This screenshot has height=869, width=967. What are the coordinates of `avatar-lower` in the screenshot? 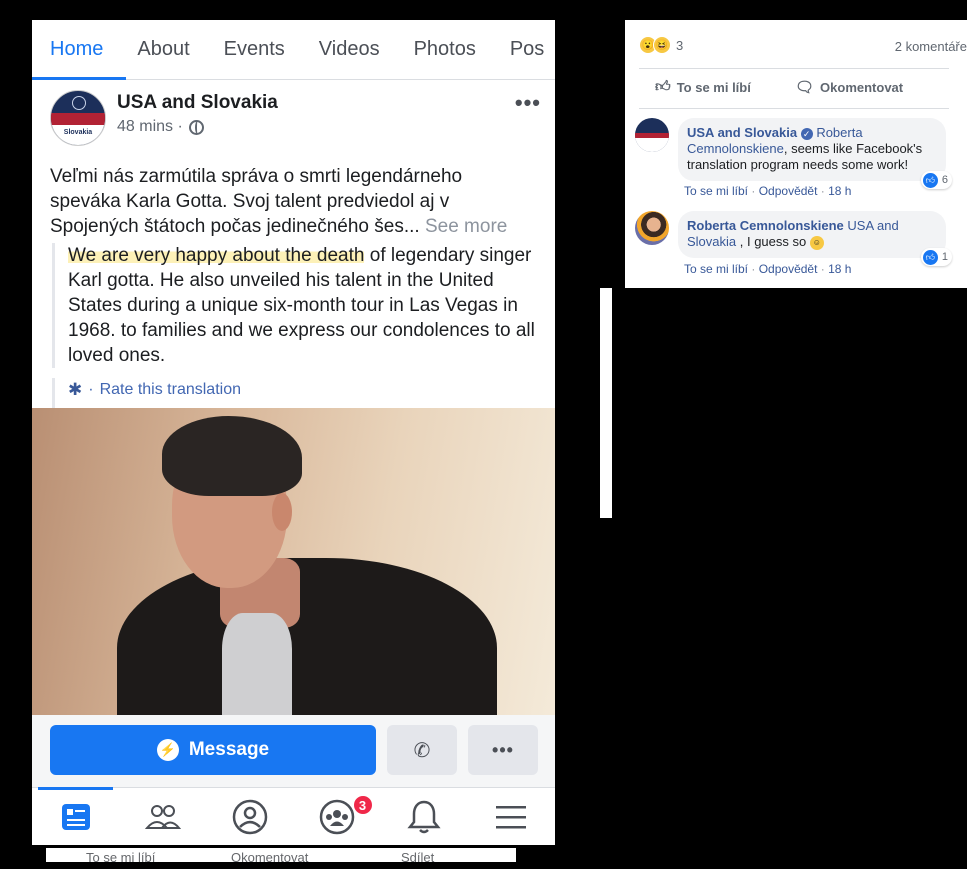 It's located at (652, 145).